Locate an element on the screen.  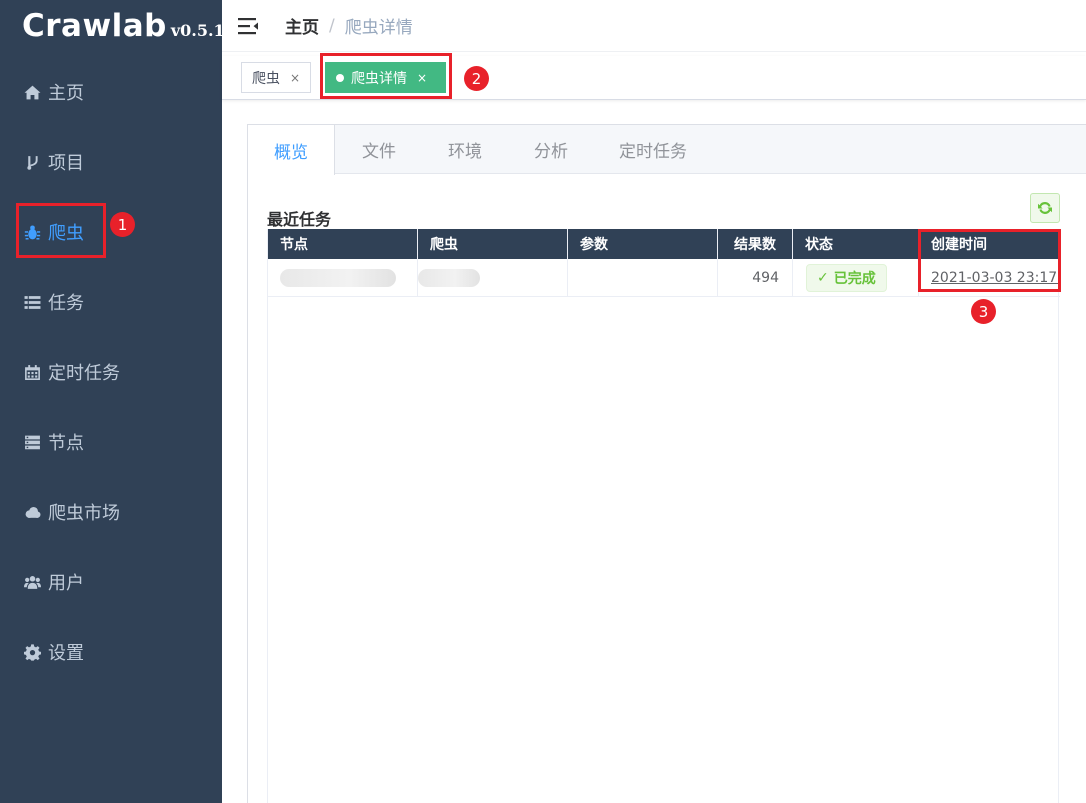
annotation-badge-1: 1 is located at coordinates (122, 224).